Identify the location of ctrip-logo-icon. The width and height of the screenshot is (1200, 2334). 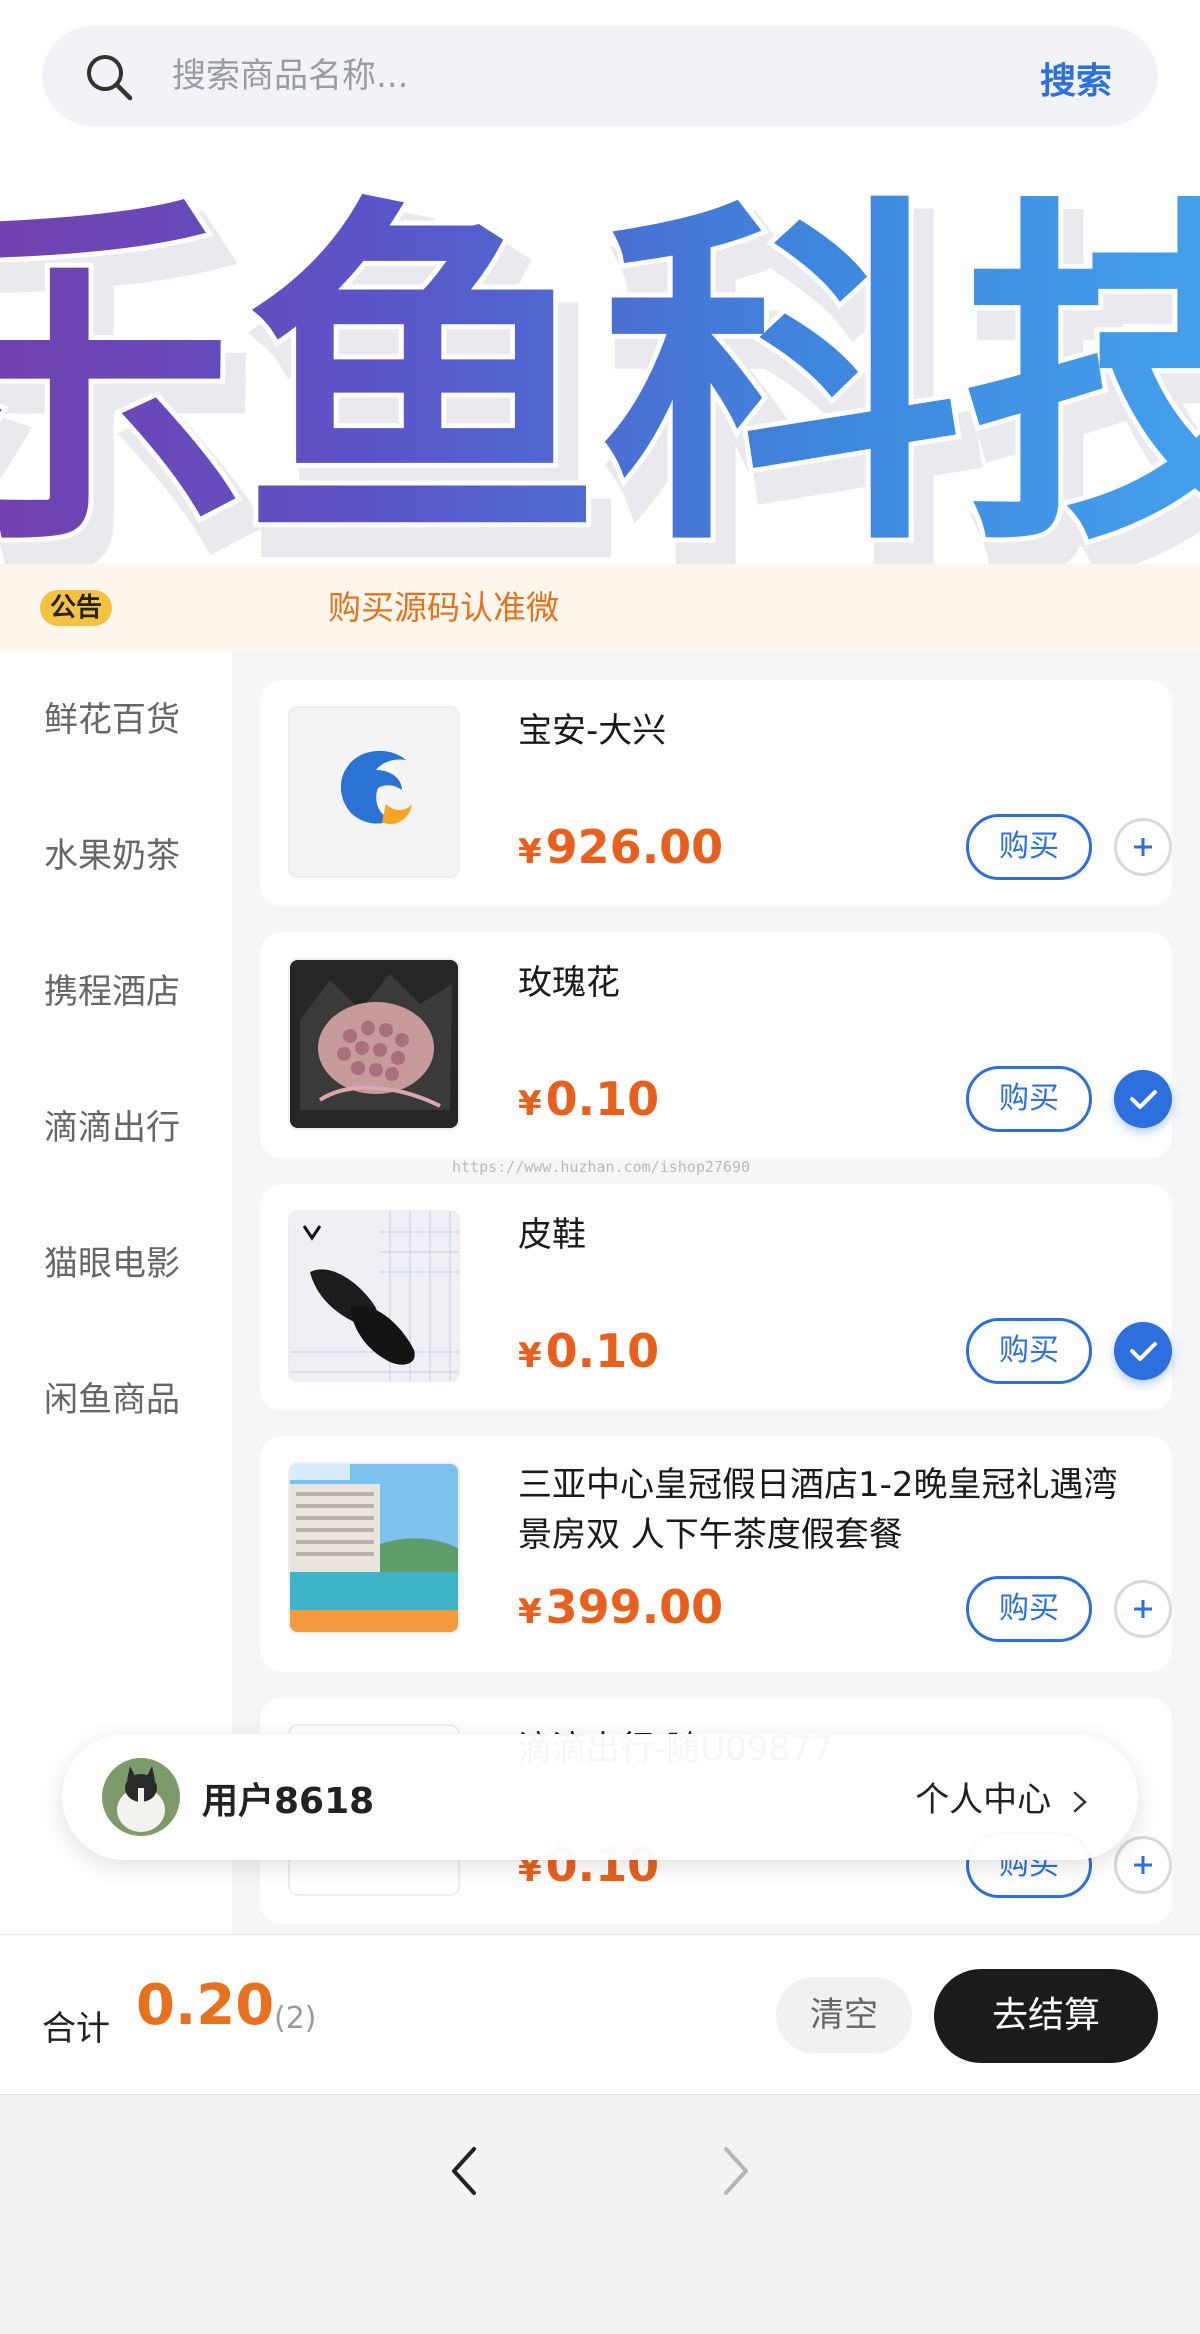
(374, 792).